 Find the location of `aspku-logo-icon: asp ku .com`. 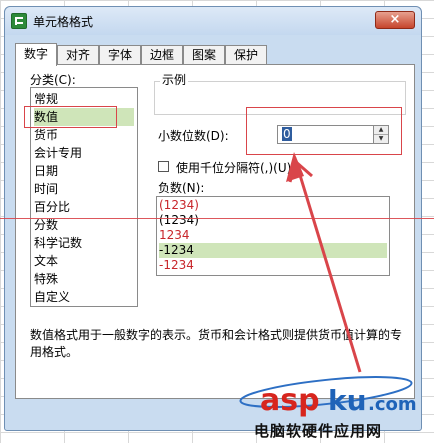

aspku-logo-icon: asp ku .com is located at coordinates (328, 397).